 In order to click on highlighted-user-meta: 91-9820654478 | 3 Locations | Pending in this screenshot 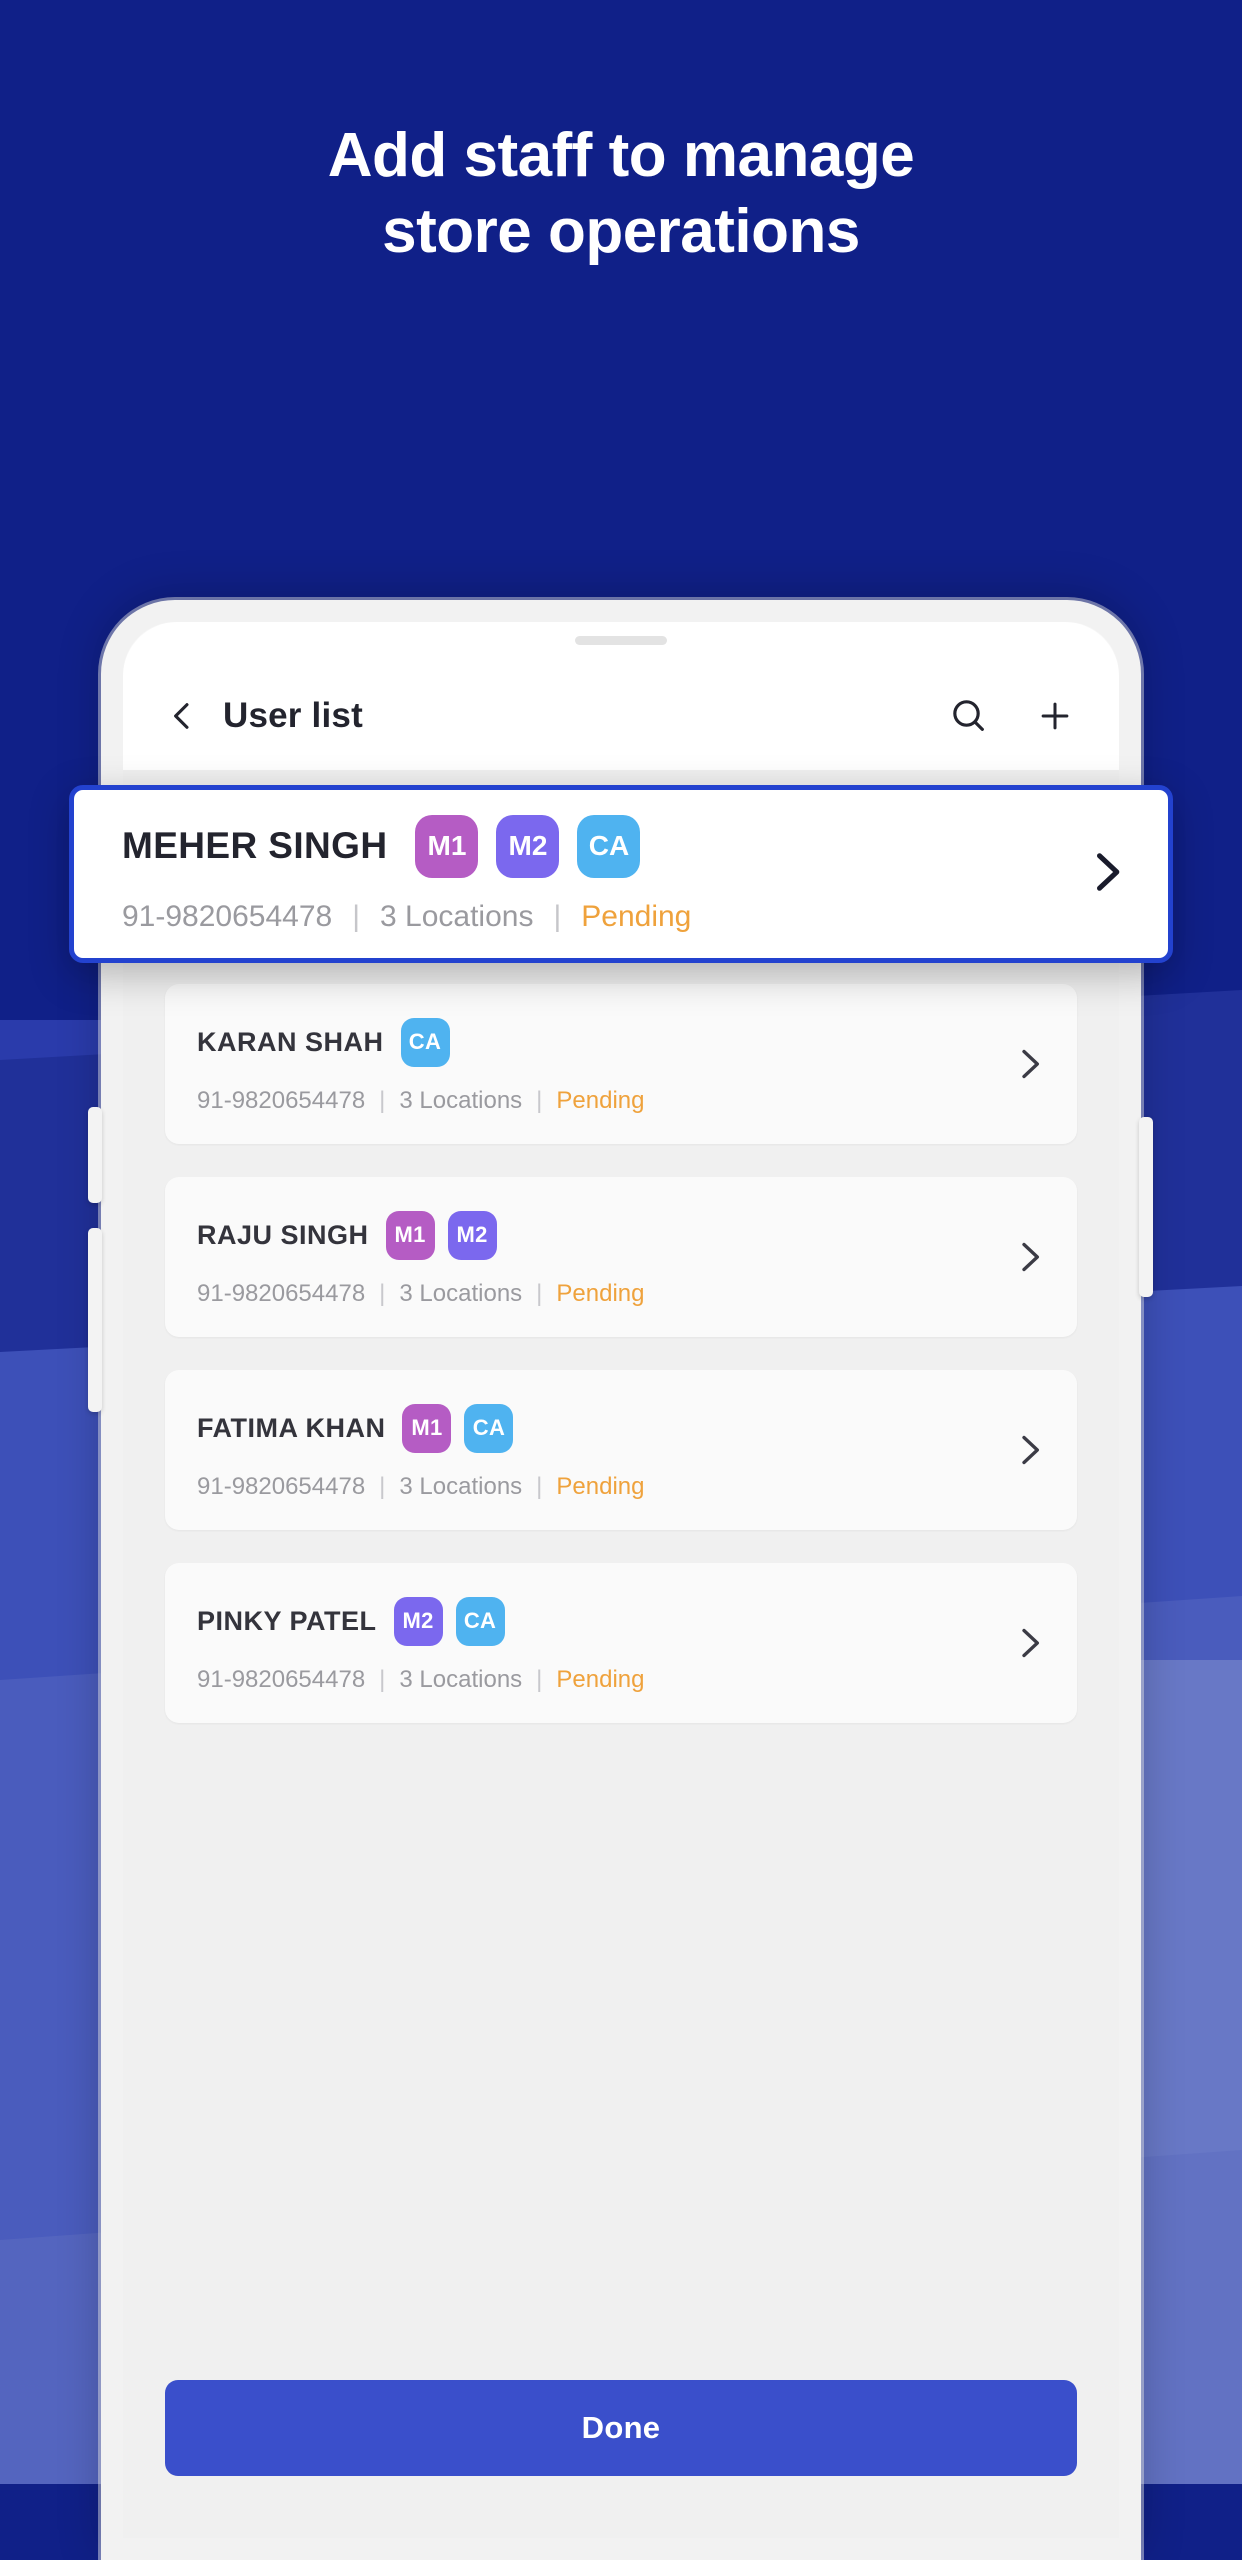, I will do `click(591, 917)`.